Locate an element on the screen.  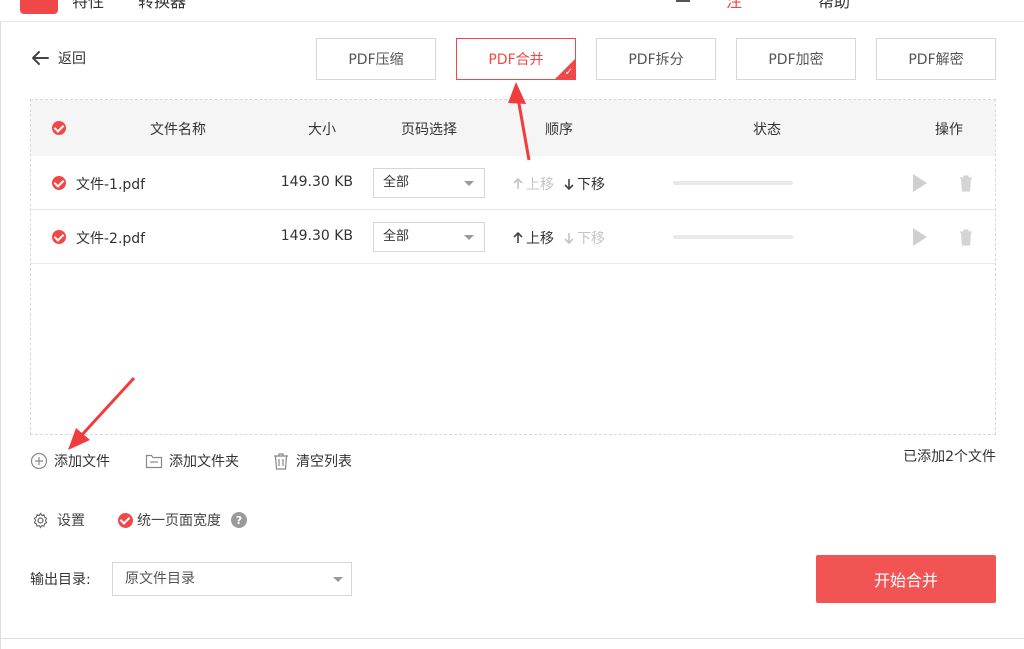
file-name: 文件-1.pdf is located at coordinates (111, 185).